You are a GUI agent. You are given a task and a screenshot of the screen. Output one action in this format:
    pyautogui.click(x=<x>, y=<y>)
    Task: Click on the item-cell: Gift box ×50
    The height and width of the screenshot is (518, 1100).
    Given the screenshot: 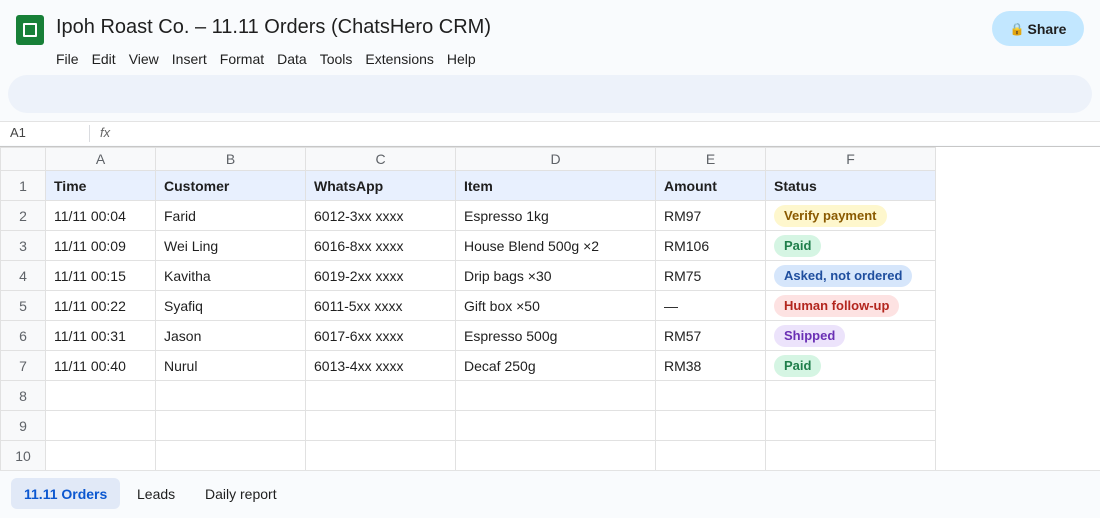 What is the action you would take?
    pyautogui.click(x=555, y=305)
    